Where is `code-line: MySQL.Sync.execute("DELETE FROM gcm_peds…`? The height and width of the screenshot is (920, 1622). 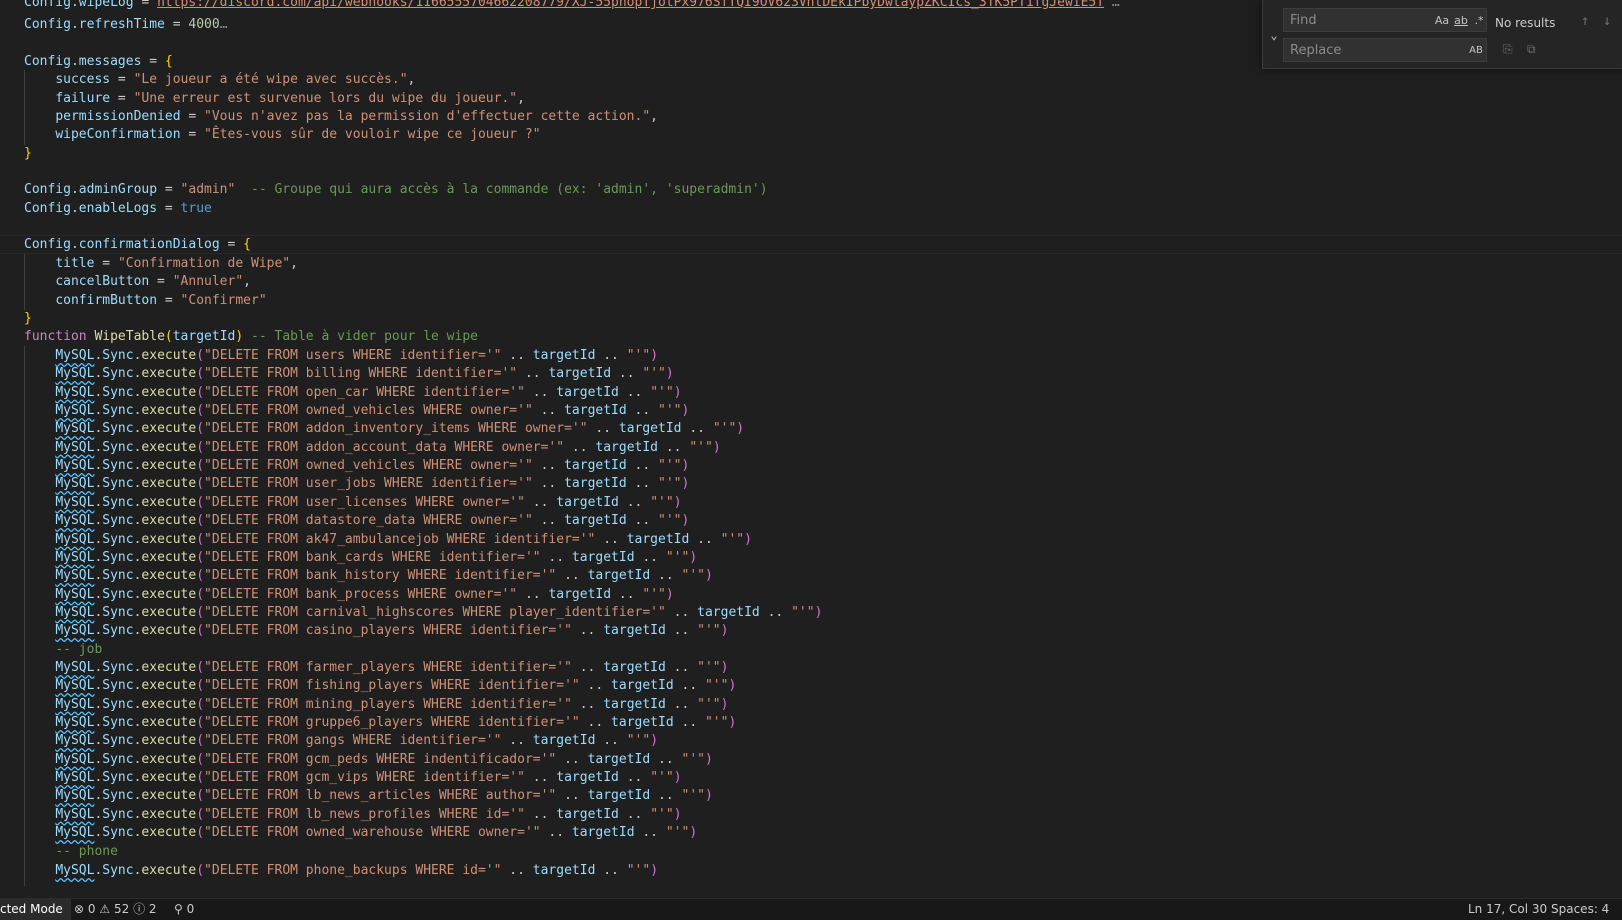 code-line: MySQL.Sync.execute("DELETE FROM gcm_peds… is located at coordinates (368, 759).